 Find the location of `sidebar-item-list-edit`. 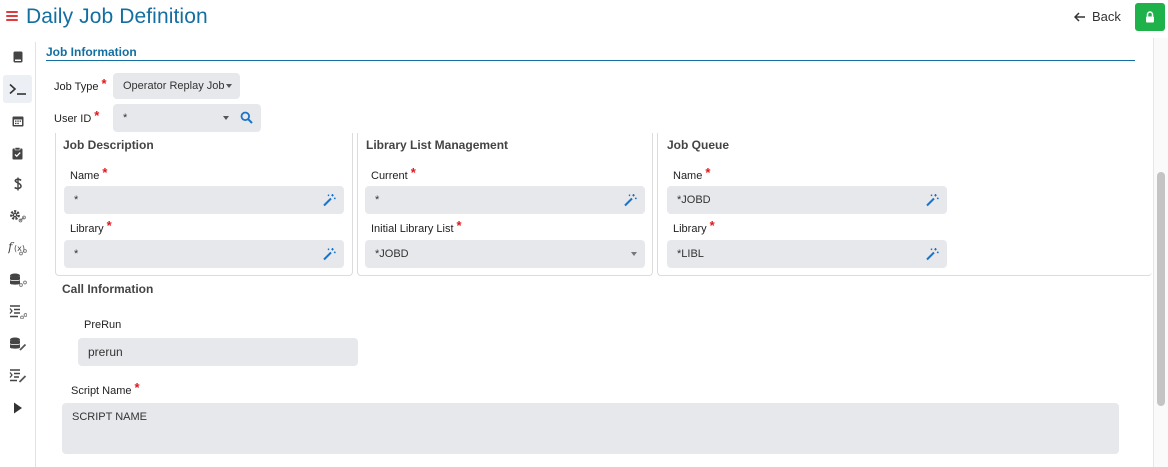

sidebar-item-list-edit is located at coordinates (17, 376).